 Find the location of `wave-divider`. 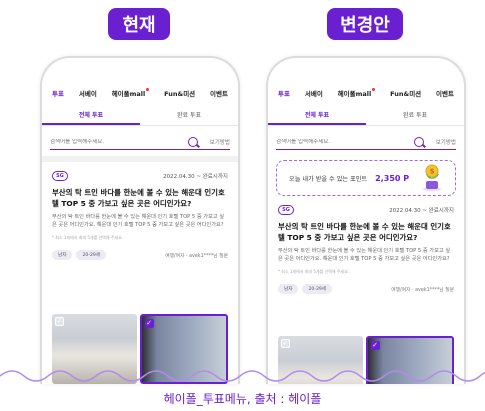

wave-divider is located at coordinates (242, 376).